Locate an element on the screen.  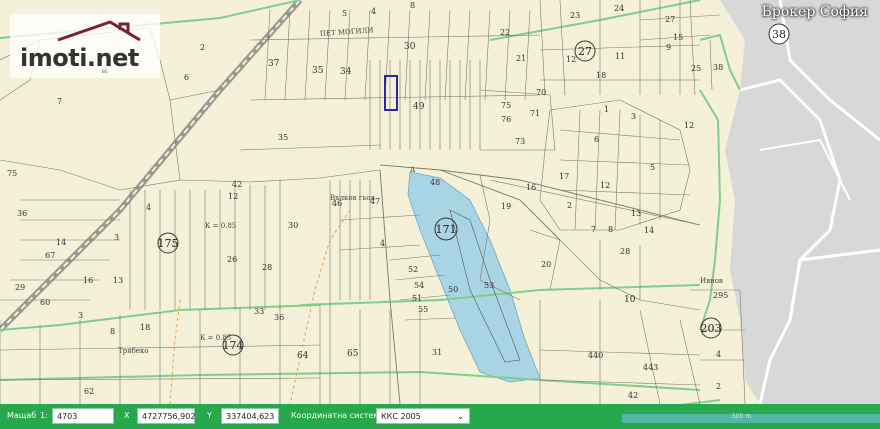
parcel-number: 15 is located at coordinates (678, 37).